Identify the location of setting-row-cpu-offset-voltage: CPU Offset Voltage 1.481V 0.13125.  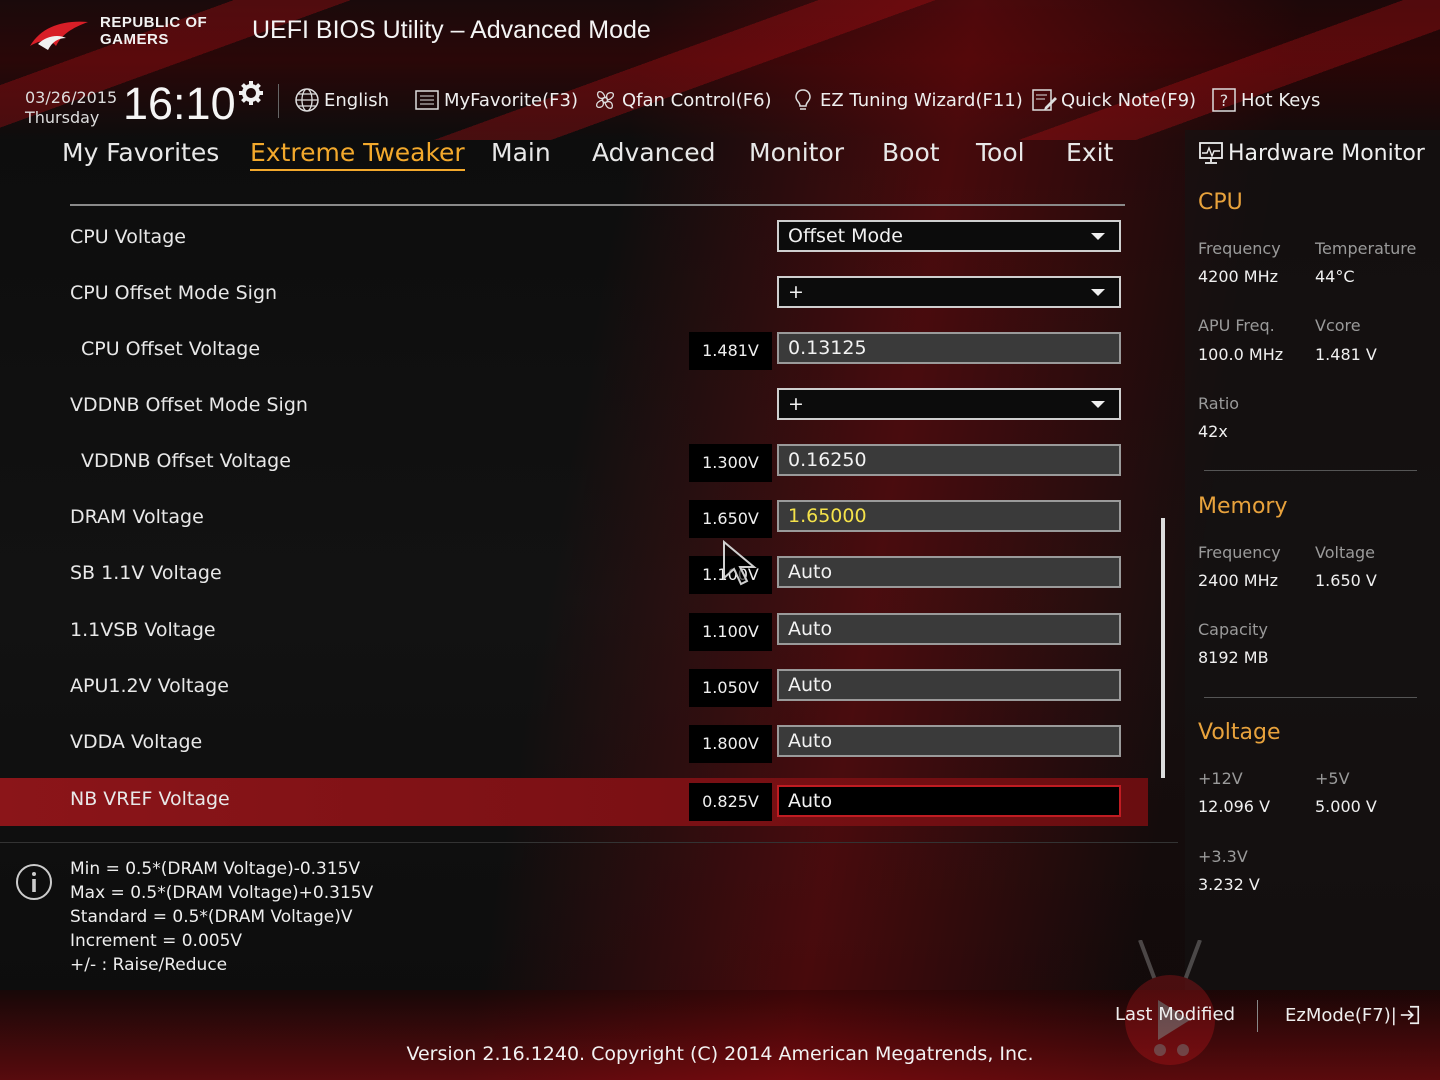
(574, 350).